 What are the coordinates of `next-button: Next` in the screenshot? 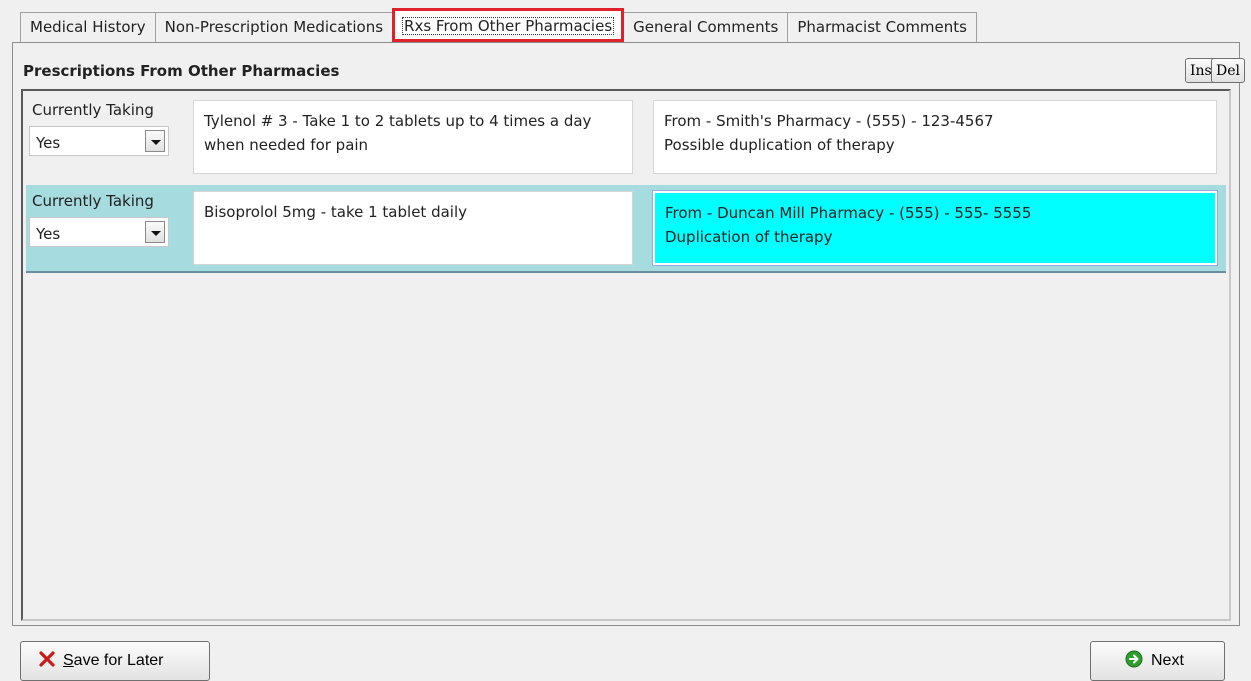 It's located at (1157, 661).